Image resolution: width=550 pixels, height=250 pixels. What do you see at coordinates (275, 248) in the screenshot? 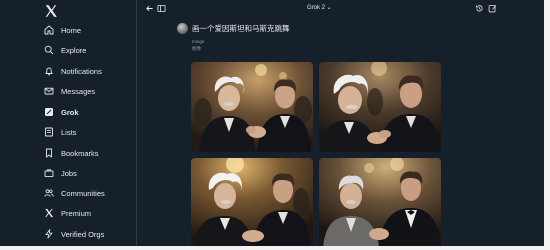
I see `page-frame-bottom` at bounding box center [275, 248].